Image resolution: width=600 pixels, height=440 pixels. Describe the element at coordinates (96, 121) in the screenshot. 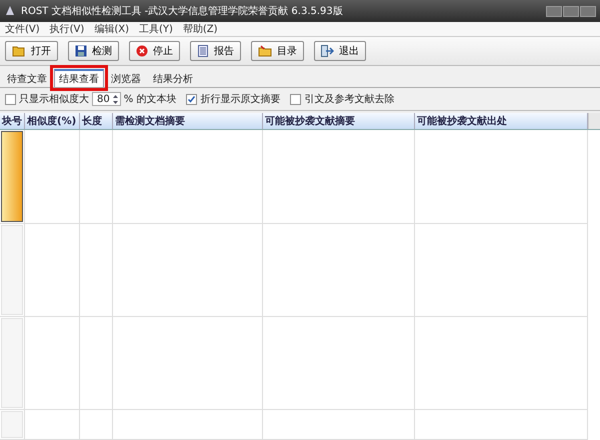

I see `column-header: 长度` at that location.